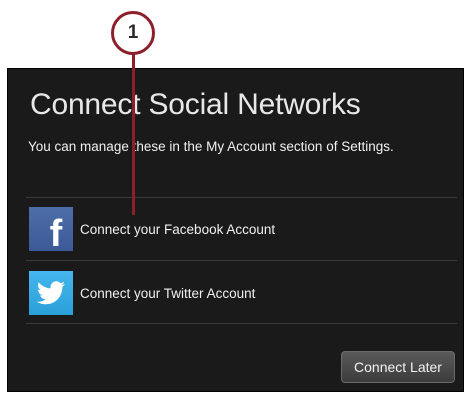 The image size is (465, 394). I want to click on facebook-icon: f, so click(51, 230).